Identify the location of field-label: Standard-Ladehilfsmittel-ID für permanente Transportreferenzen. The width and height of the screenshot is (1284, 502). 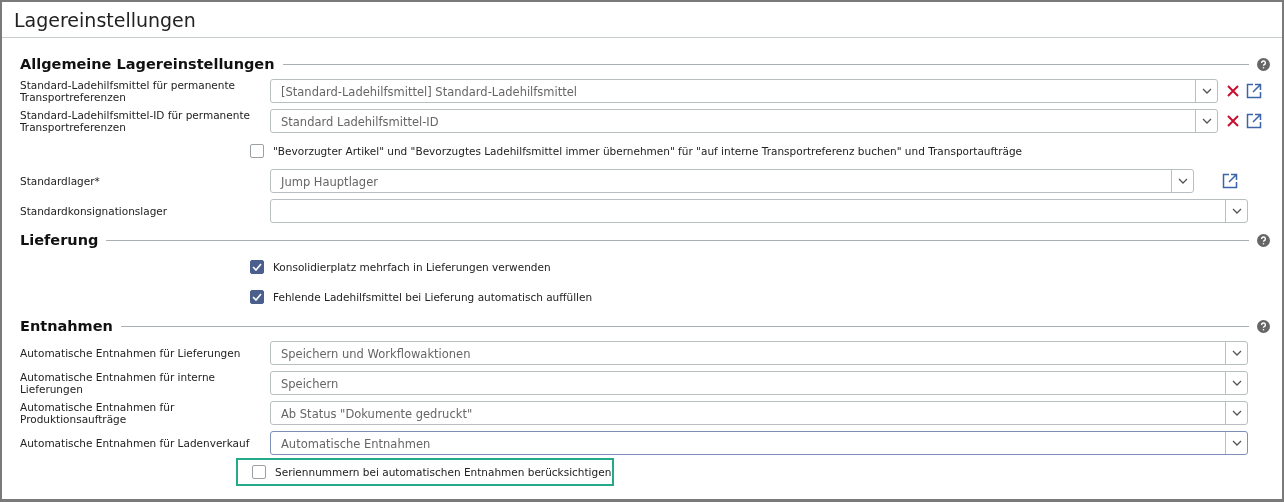
(135, 121).